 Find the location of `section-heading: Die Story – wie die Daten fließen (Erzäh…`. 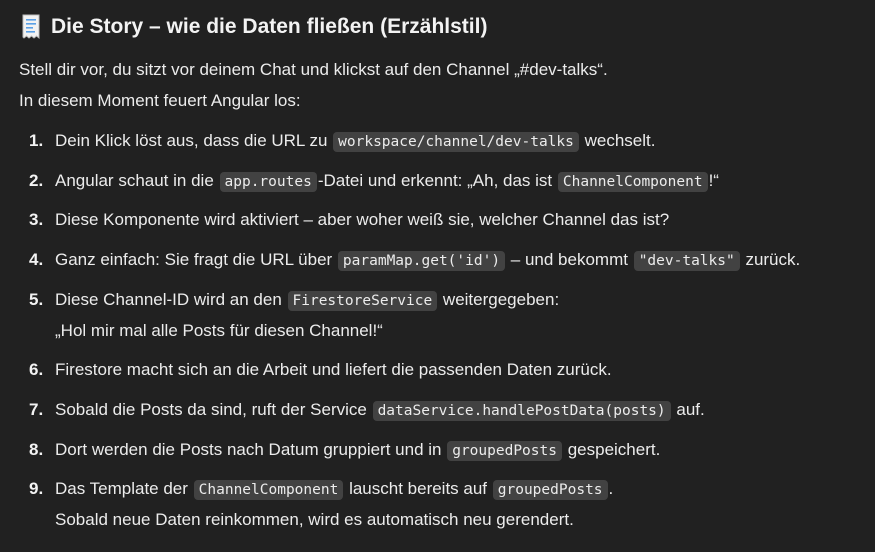

section-heading: Die Story – wie die Daten fließen (Erzäh… is located at coordinates (253, 27).